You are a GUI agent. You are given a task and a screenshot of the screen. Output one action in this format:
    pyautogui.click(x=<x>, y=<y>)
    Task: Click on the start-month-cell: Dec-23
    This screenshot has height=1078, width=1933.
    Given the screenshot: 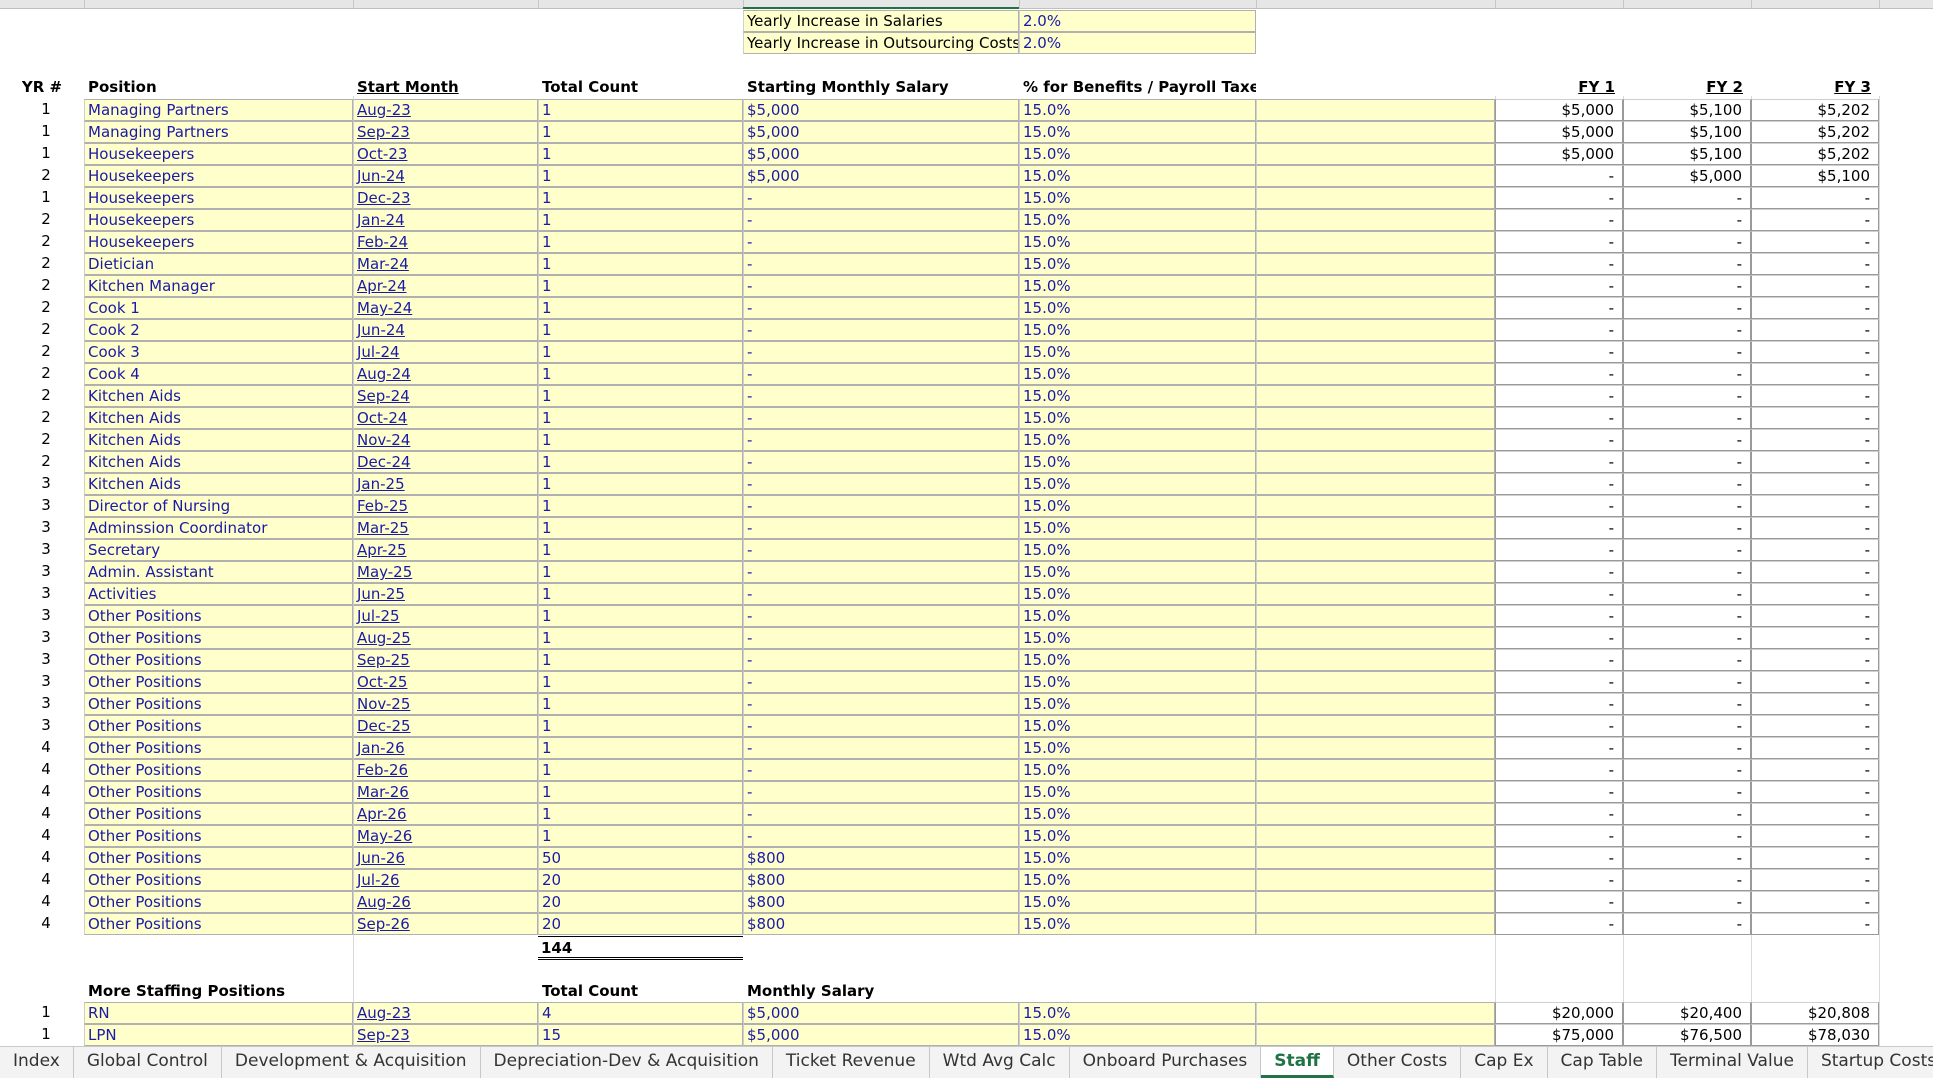 What is the action you would take?
    pyautogui.click(x=445, y=198)
    